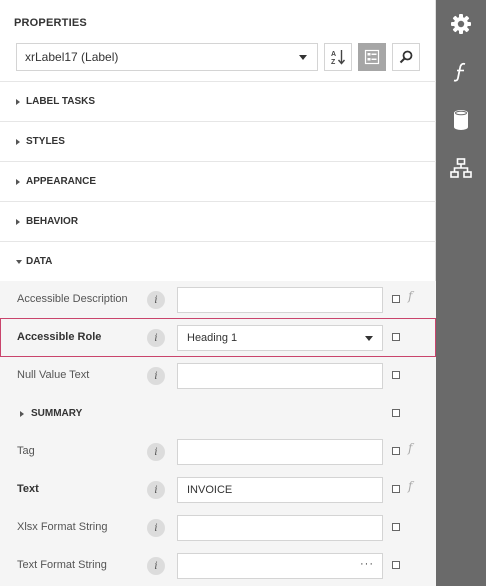  I want to click on function-icon, so click(459, 72).